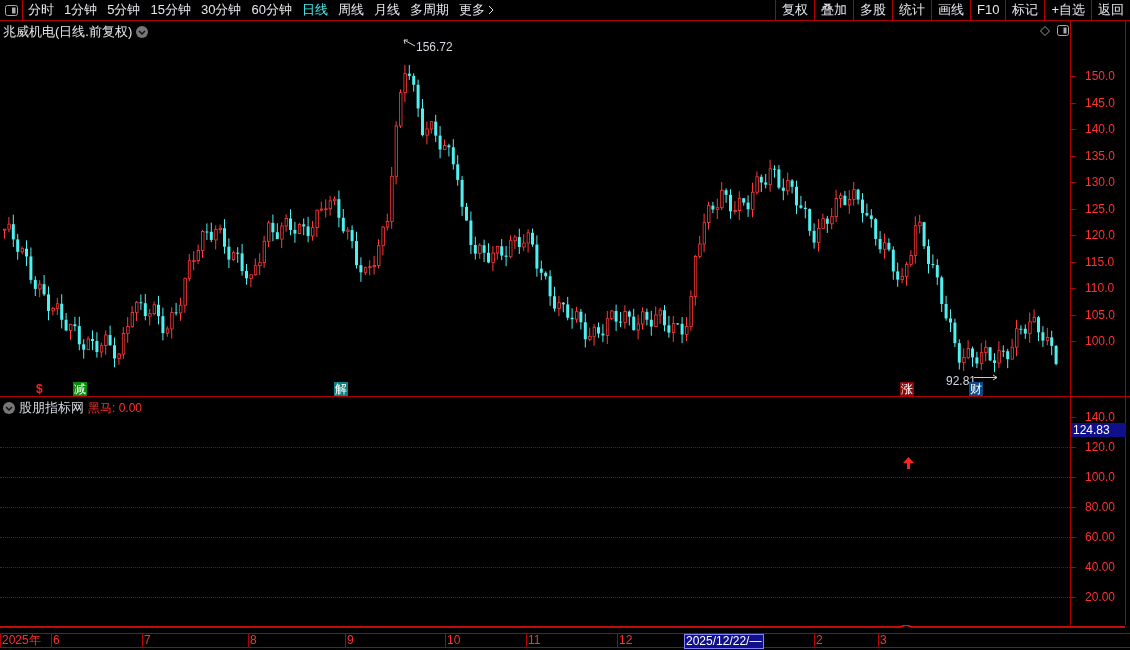 Image resolution: width=1130 pixels, height=650 pixels. What do you see at coordinates (341, 389) in the screenshot?
I see `event-tag: 解` at bounding box center [341, 389].